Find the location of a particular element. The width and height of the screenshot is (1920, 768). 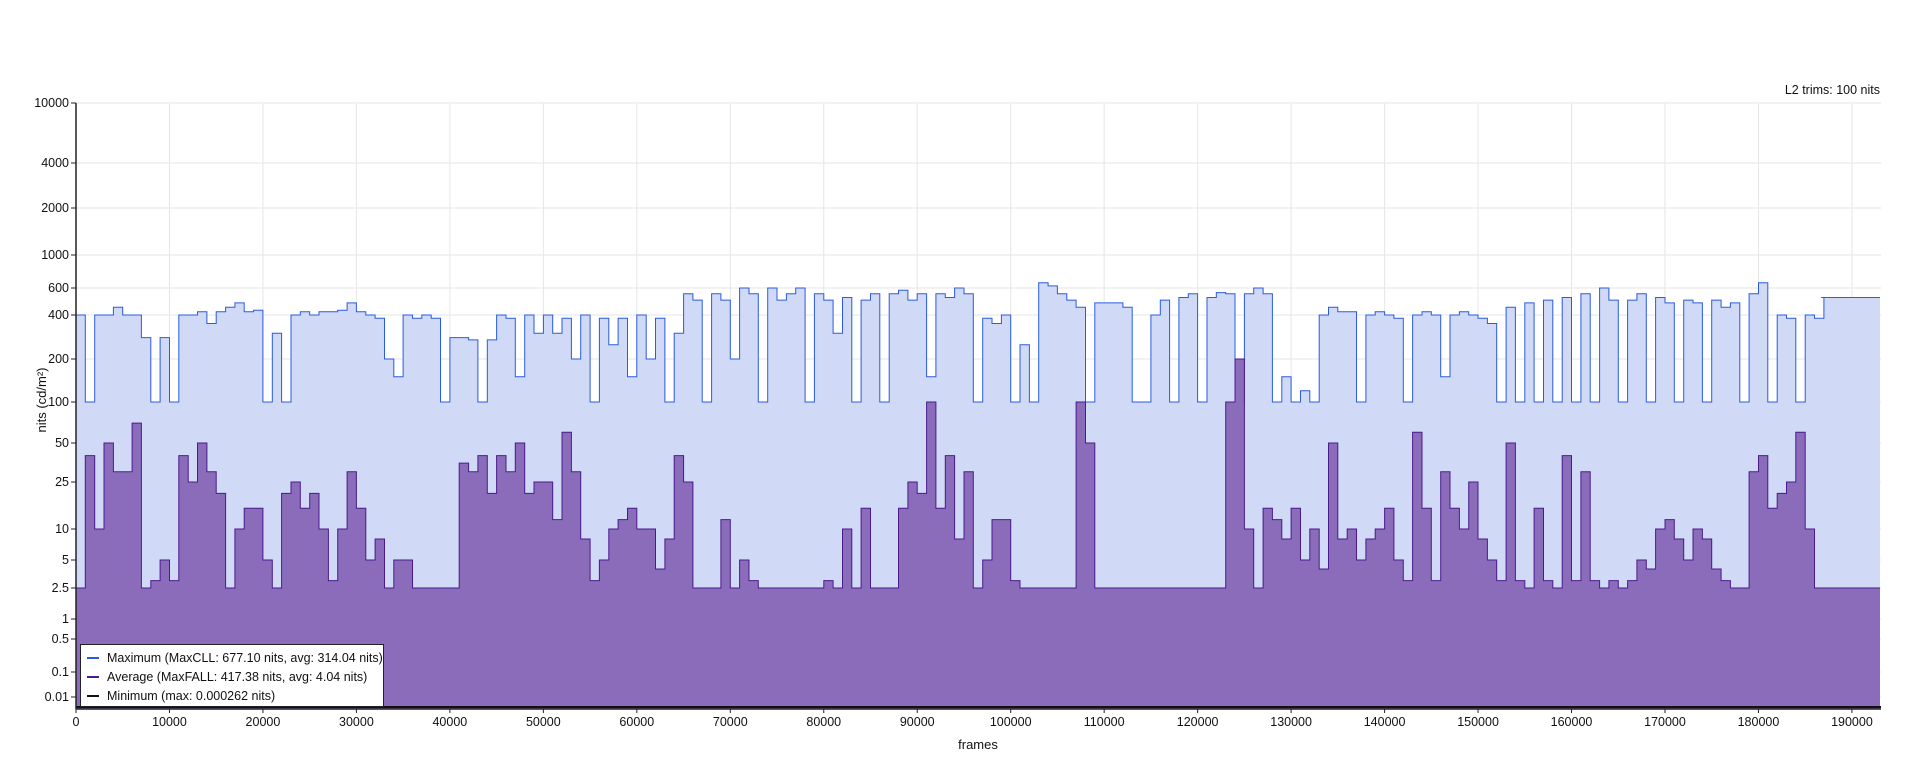

x-tick-label: 60000 is located at coordinates (636, 722).